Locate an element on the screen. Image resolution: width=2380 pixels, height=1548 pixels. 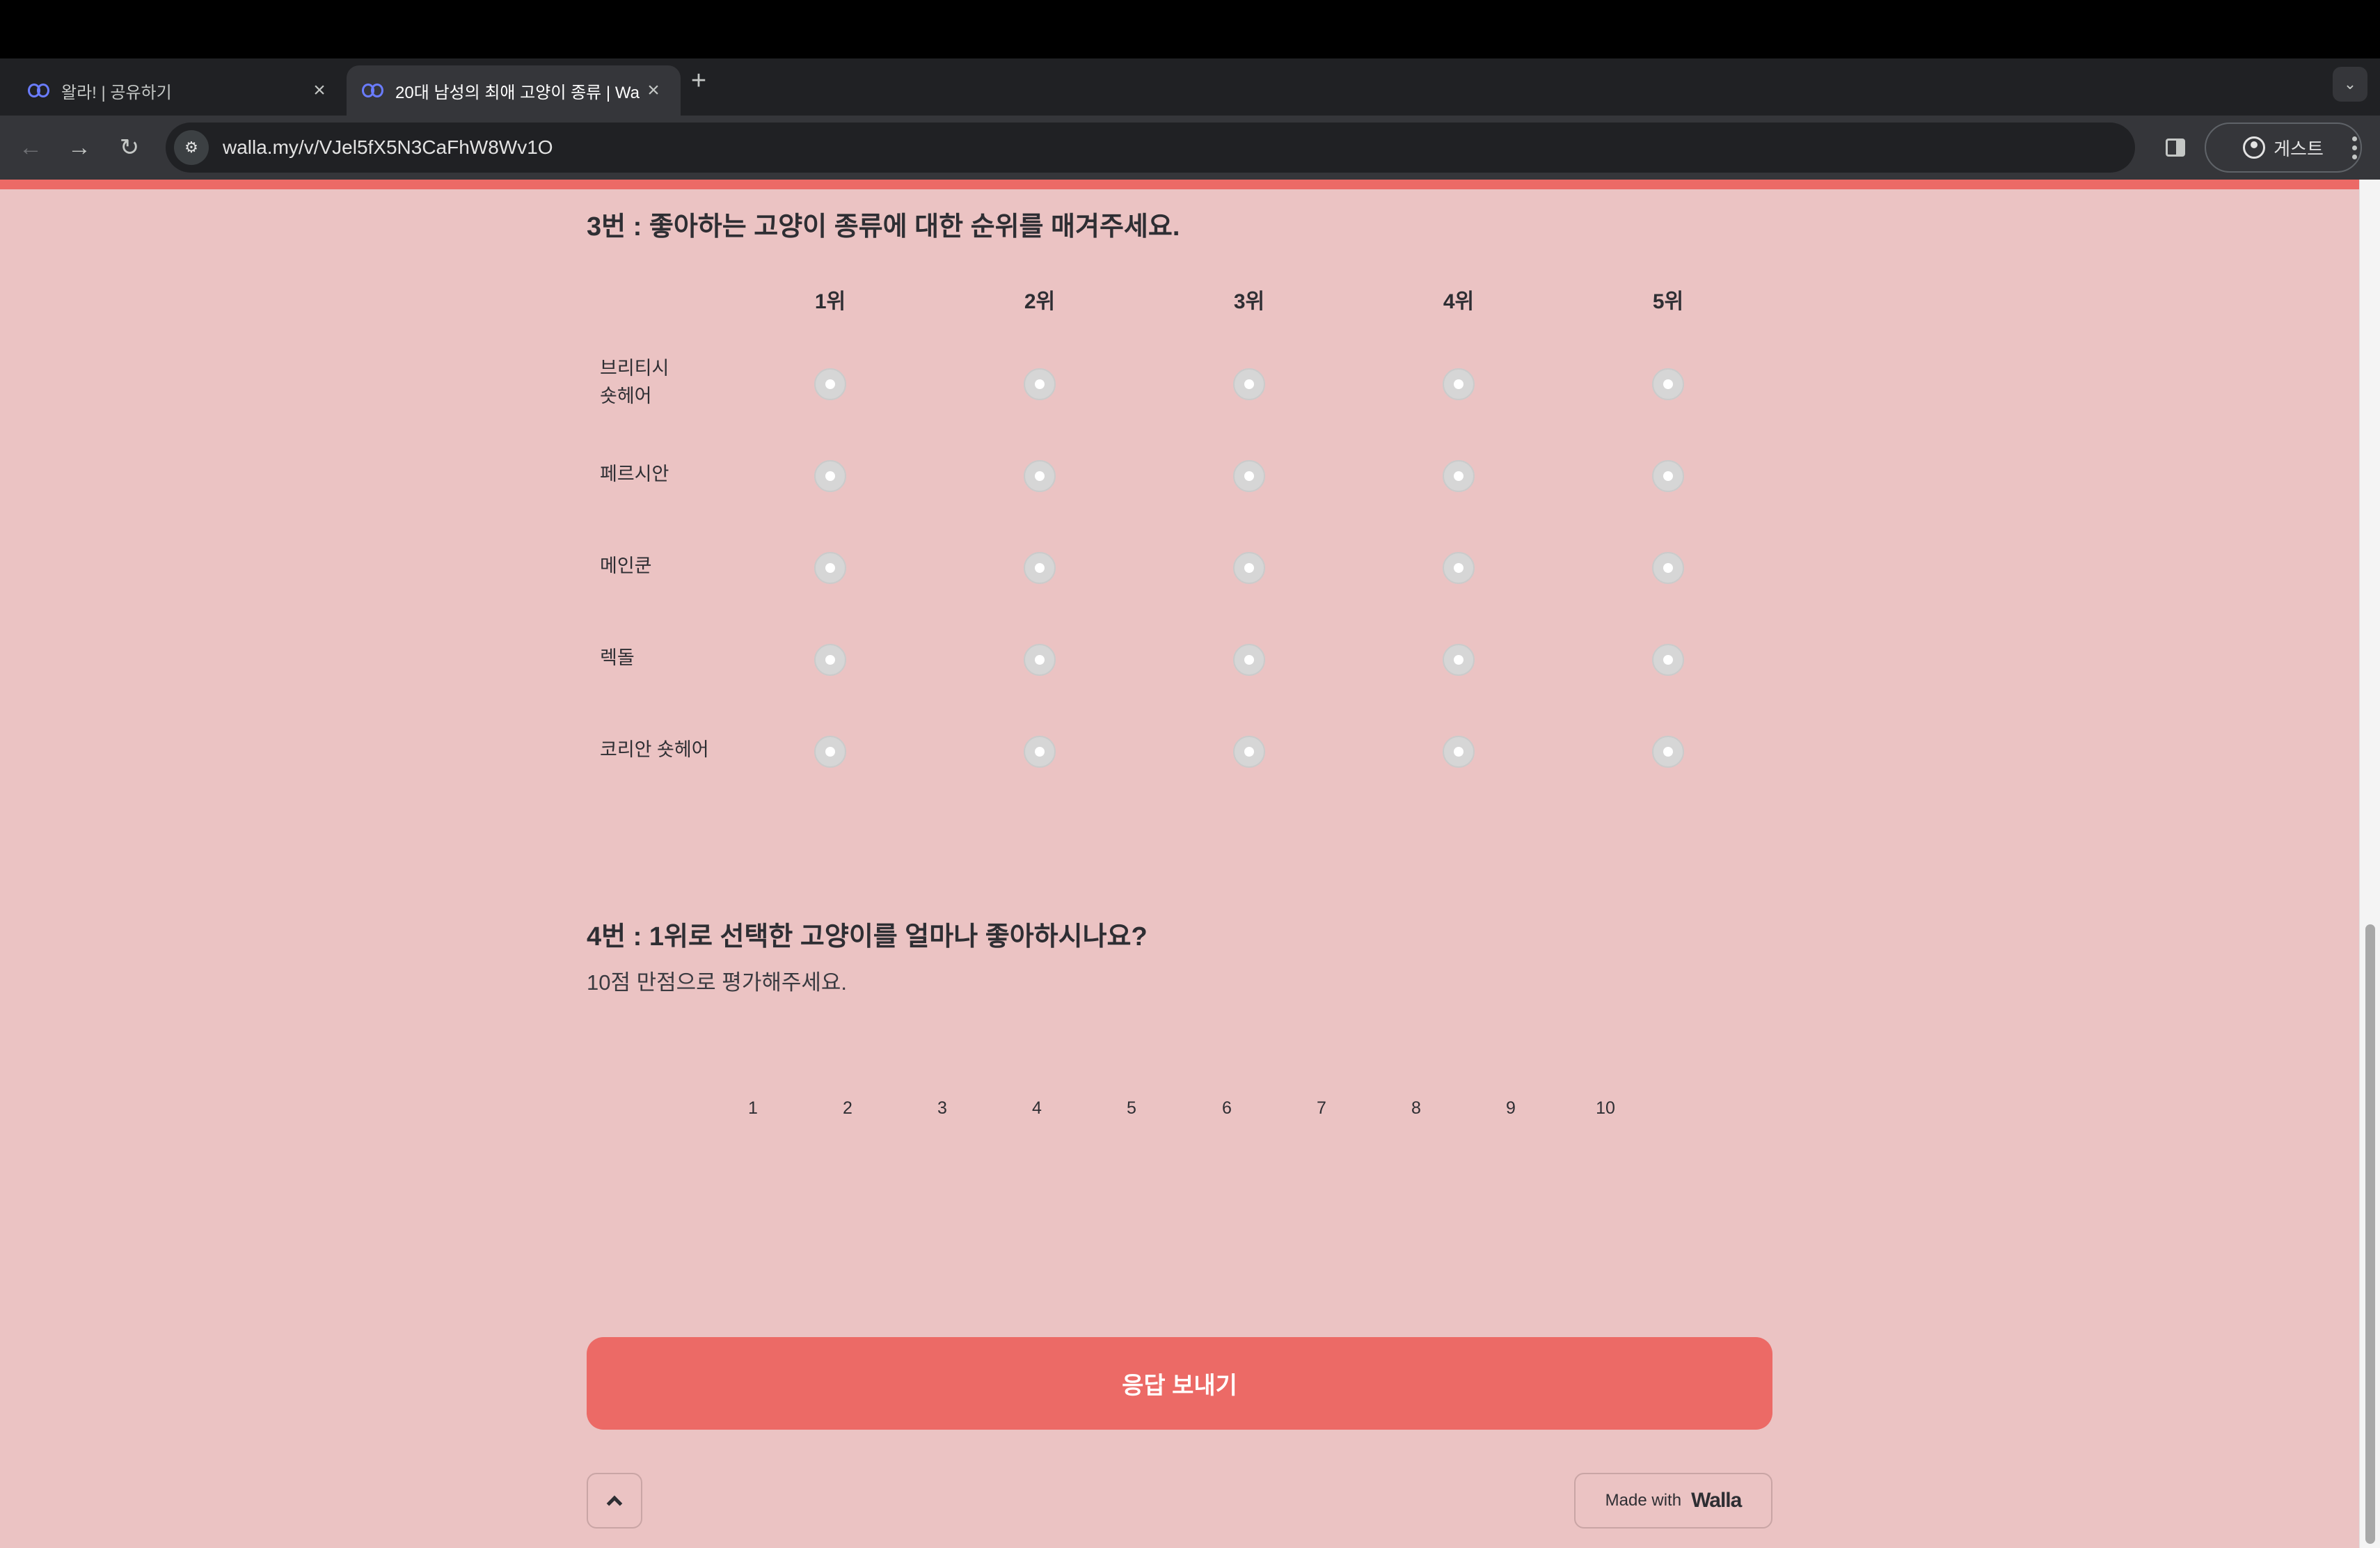
scrollbar-thumb is located at coordinates (2370, 1234).